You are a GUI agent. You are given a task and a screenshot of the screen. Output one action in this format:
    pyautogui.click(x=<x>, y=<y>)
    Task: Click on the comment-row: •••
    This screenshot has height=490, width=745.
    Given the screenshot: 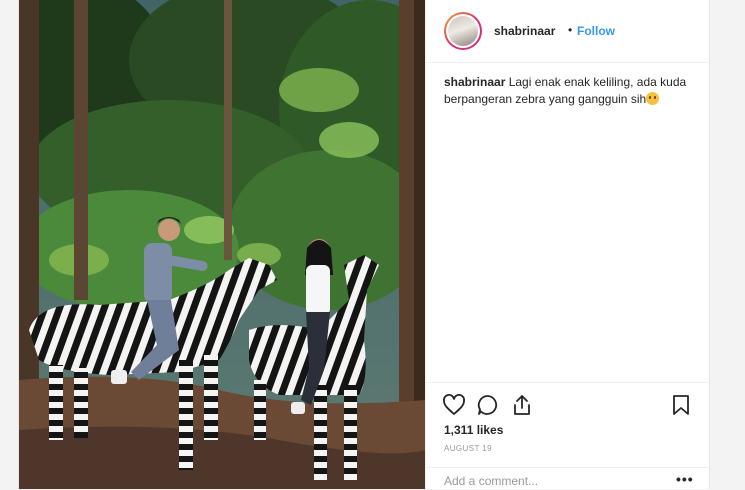 What is the action you would take?
    pyautogui.click(x=568, y=478)
    